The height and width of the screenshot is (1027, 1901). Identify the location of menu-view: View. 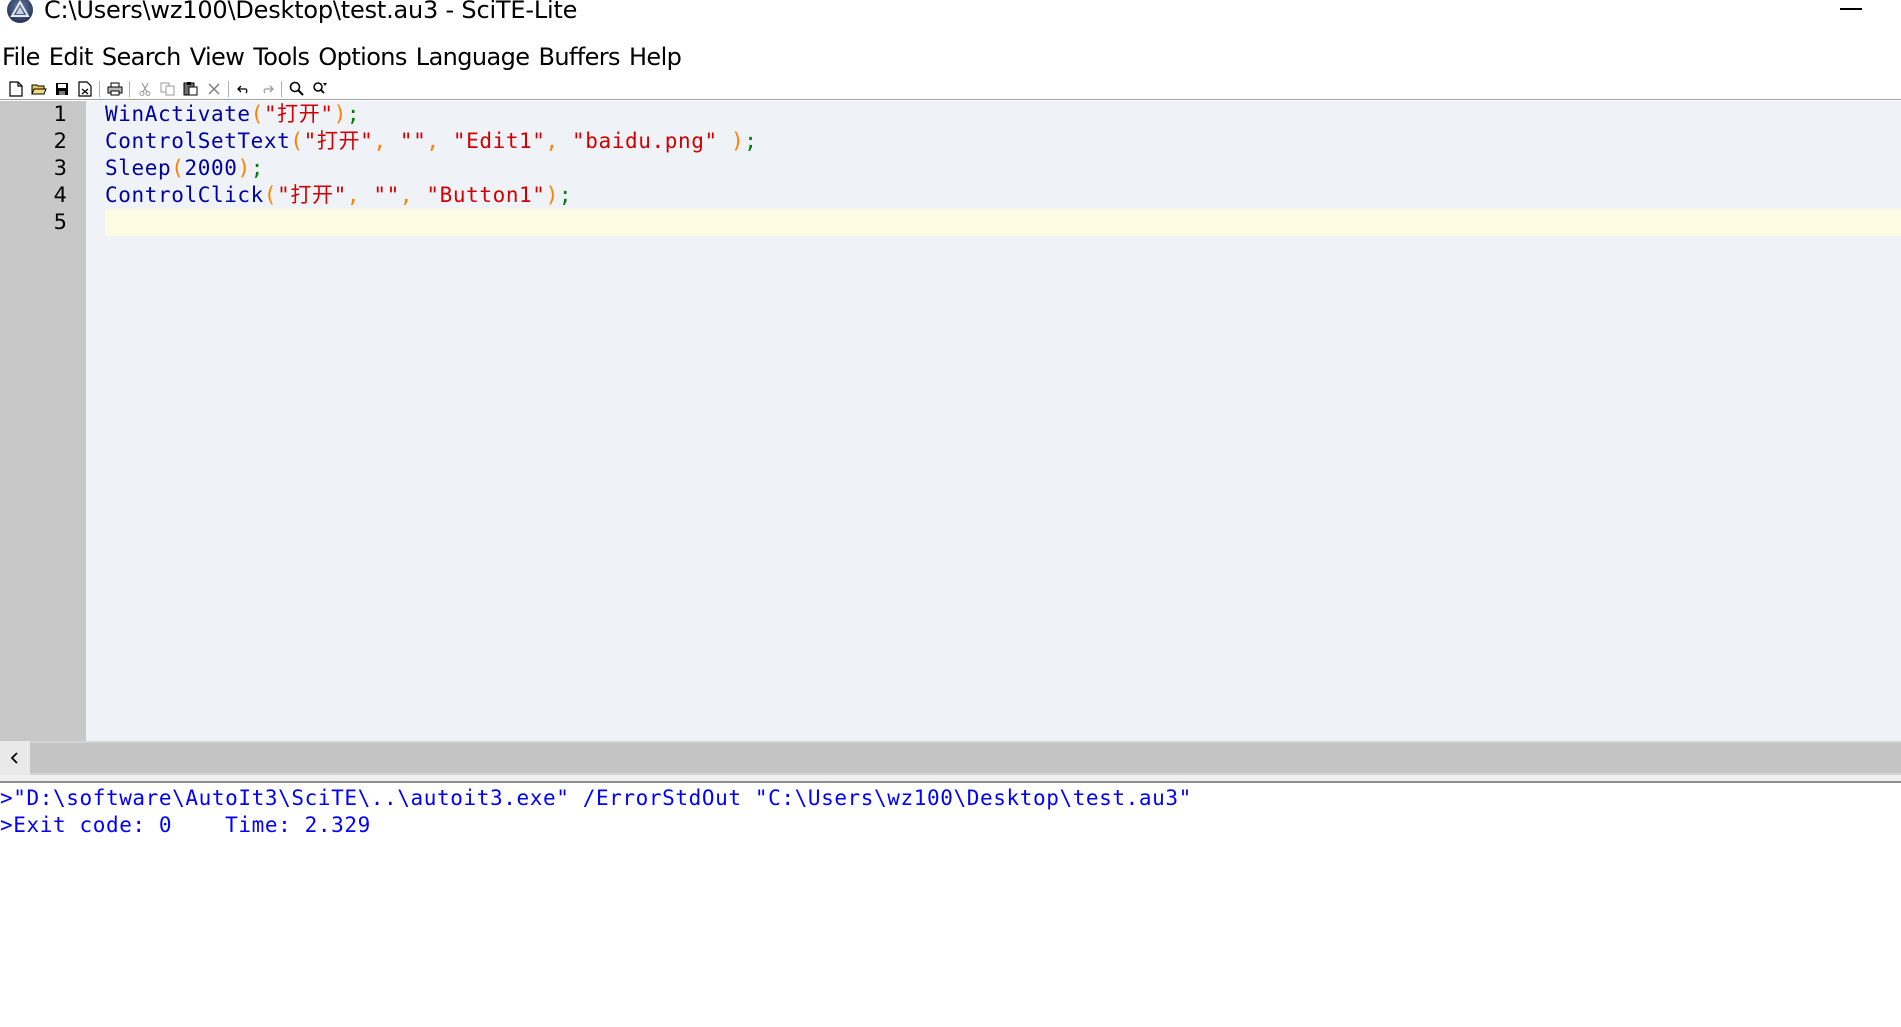
(220, 57).